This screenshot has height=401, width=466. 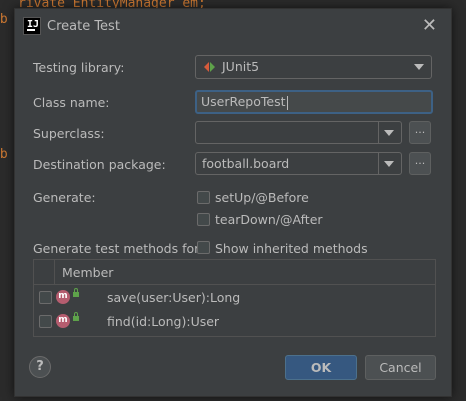 I want to click on junit-icon, so click(x=210, y=67).